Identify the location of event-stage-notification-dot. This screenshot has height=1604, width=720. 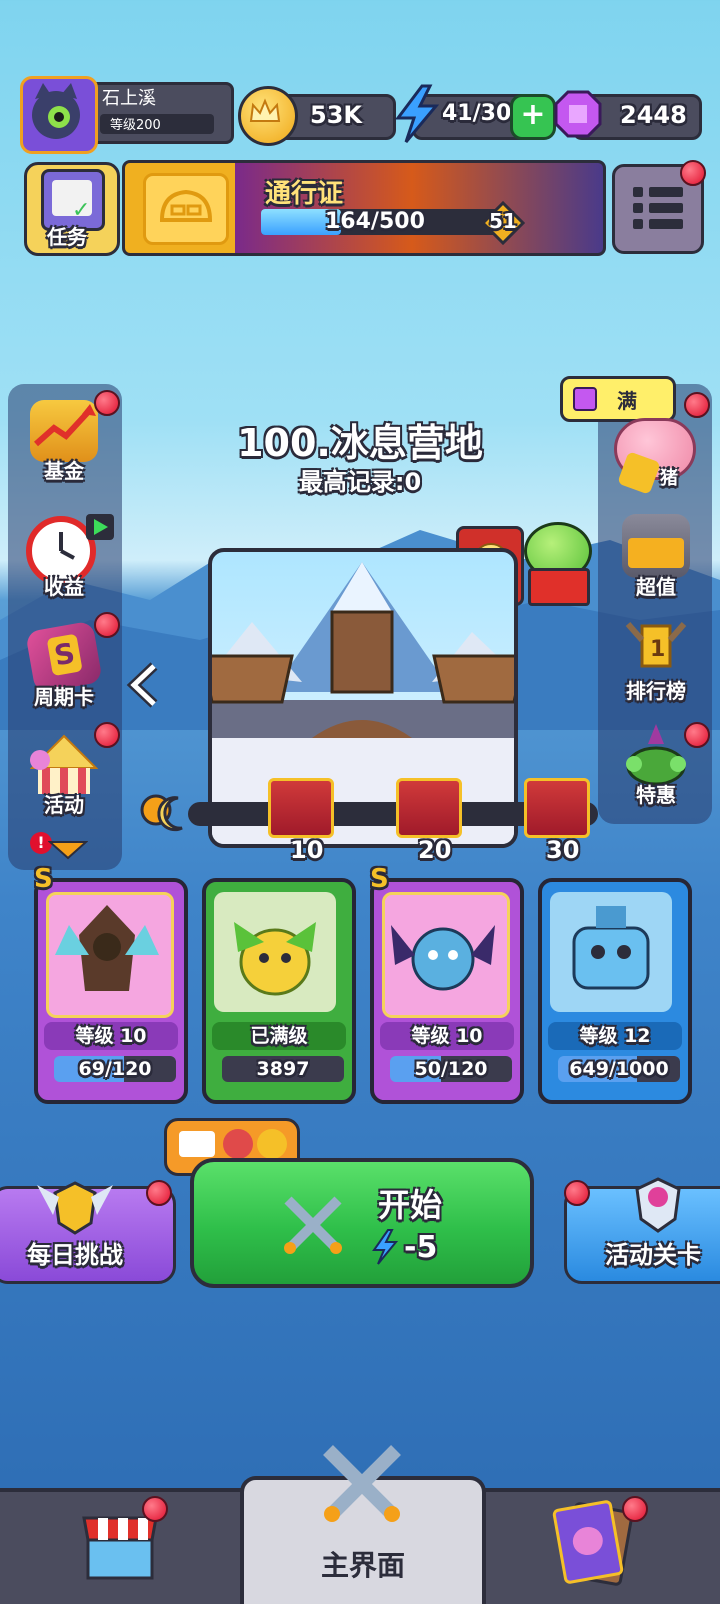
(577, 1193).